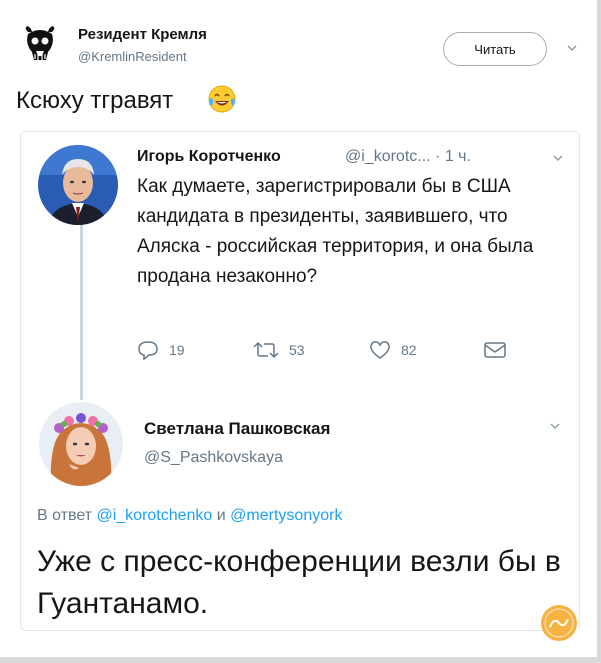  What do you see at coordinates (81, 444) in the screenshot?
I see `pashkovskaya-avatar` at bounding box center [81, 444].